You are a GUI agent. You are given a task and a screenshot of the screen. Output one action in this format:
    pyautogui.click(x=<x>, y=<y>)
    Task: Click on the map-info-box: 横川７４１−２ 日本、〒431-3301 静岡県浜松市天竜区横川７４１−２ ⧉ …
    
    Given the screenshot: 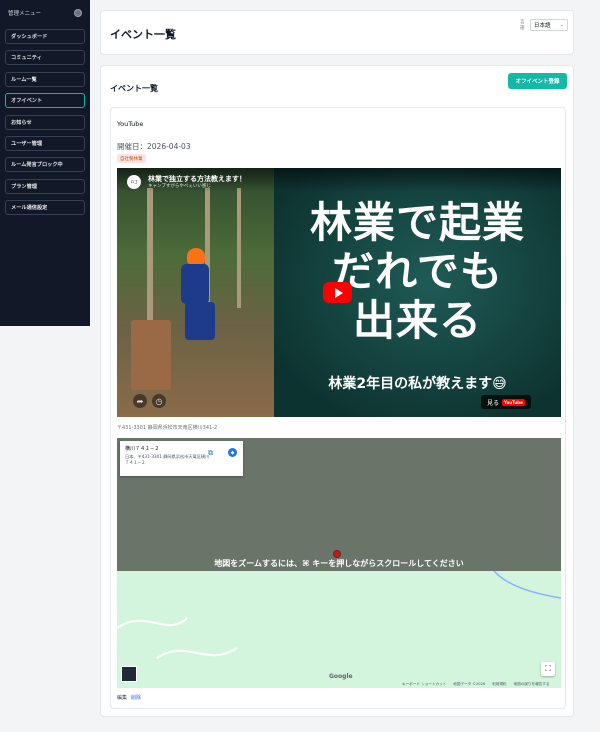 What is the action you would take?
    pyautogui.click(x=181, y=458)
    